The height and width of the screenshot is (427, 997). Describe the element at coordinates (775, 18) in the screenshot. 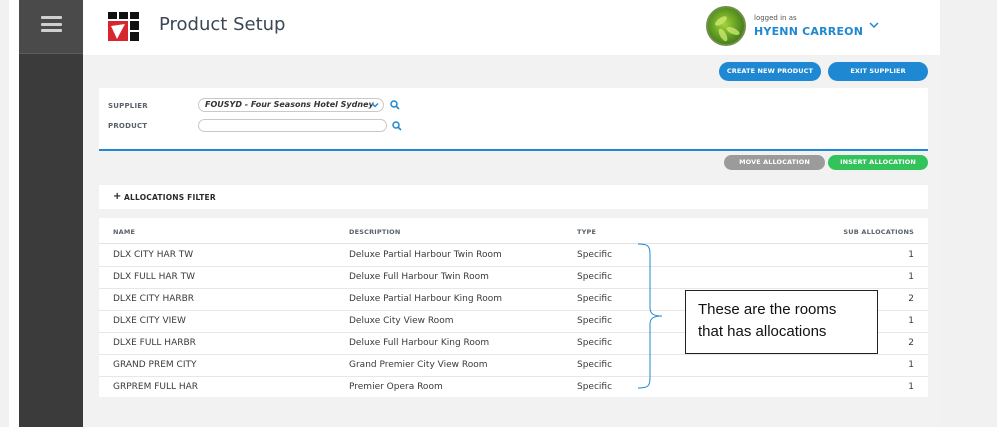

I see `logged-in-label: logged in as` at that location.